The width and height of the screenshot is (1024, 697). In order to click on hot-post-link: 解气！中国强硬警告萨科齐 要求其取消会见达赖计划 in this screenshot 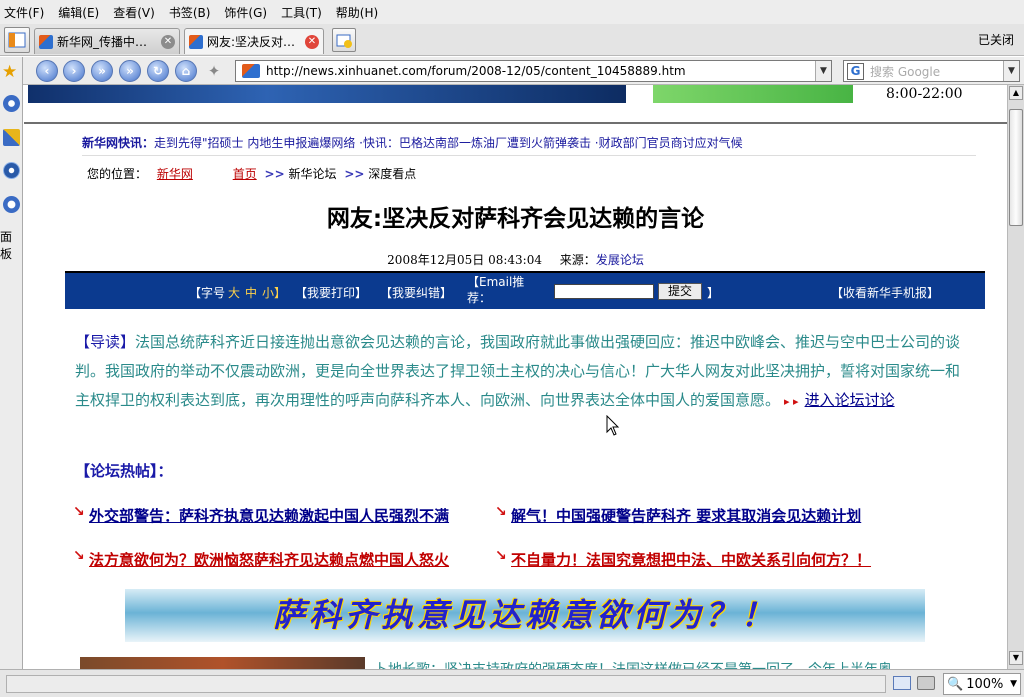, I will do `click(686, 516)`.